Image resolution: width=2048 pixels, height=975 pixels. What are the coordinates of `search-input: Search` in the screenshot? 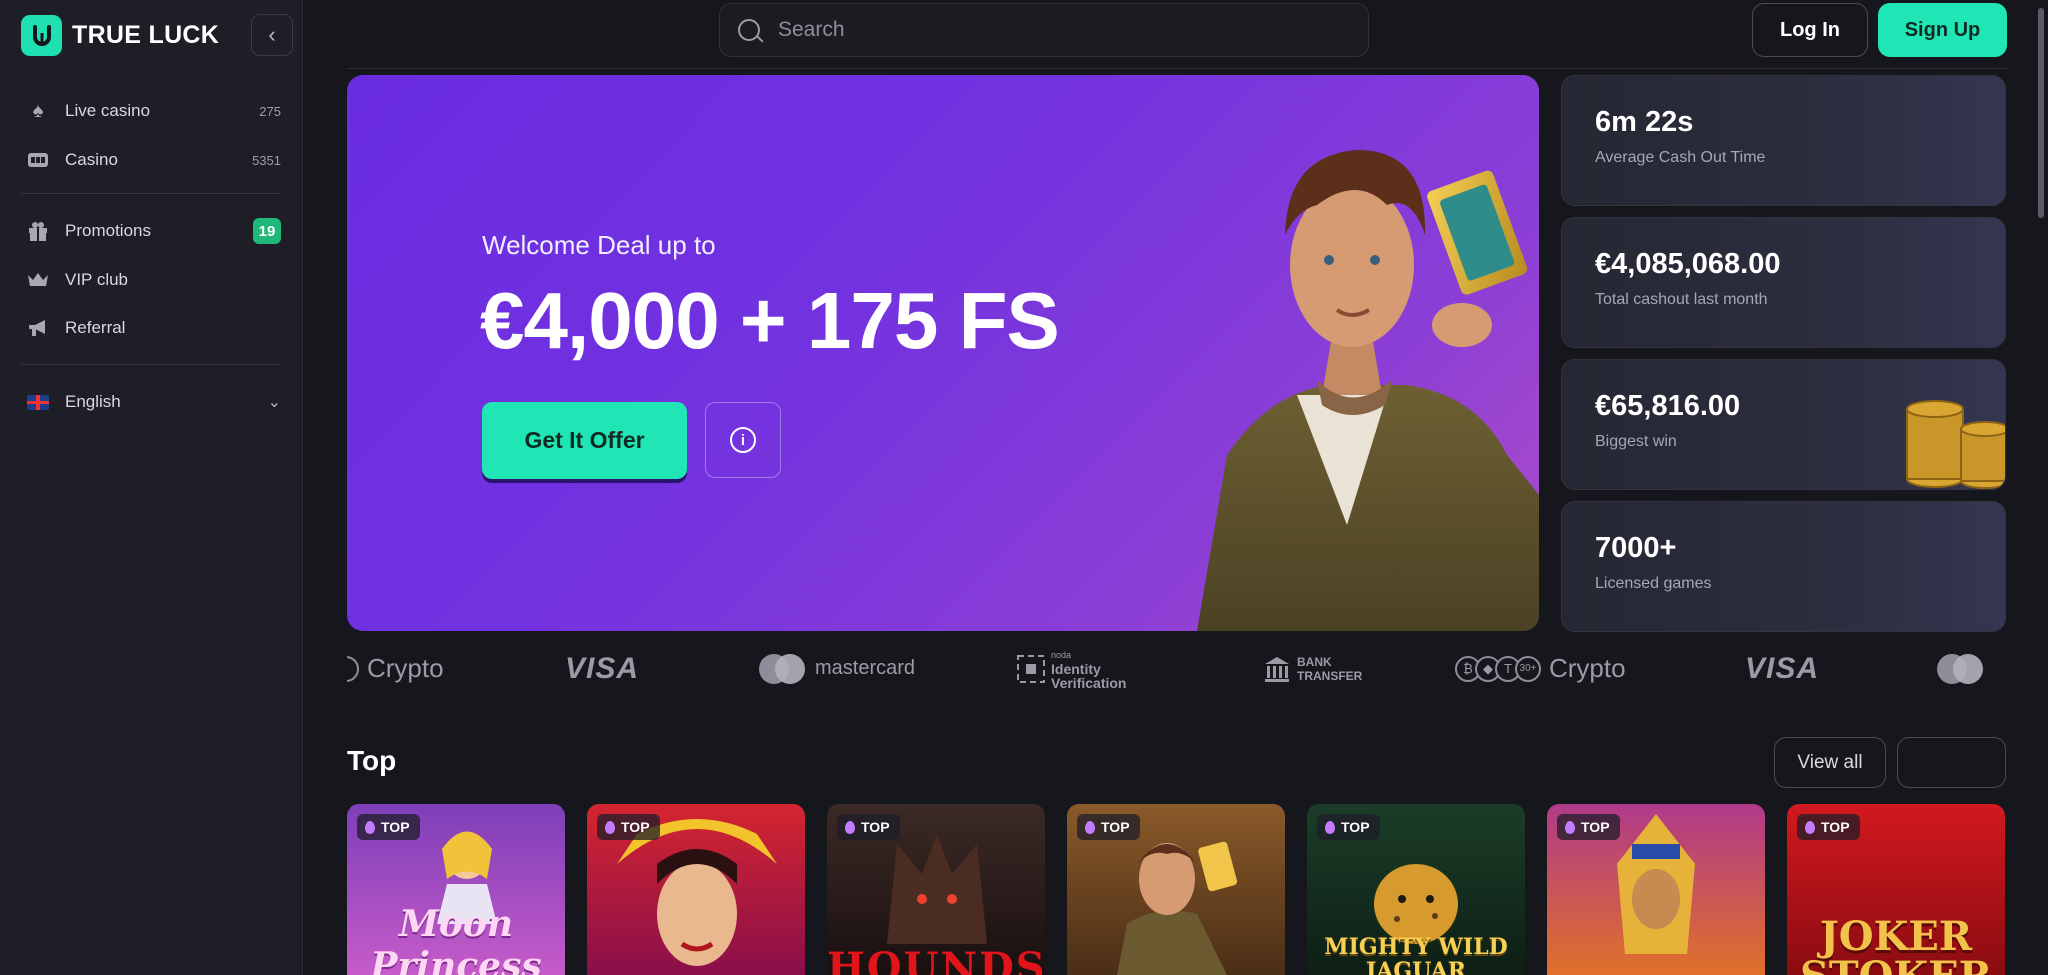 It's located at (1044, 30).